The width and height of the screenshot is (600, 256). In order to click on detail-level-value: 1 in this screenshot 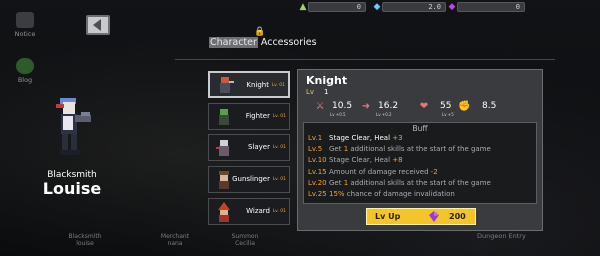, I will do `click(326, 92)`.